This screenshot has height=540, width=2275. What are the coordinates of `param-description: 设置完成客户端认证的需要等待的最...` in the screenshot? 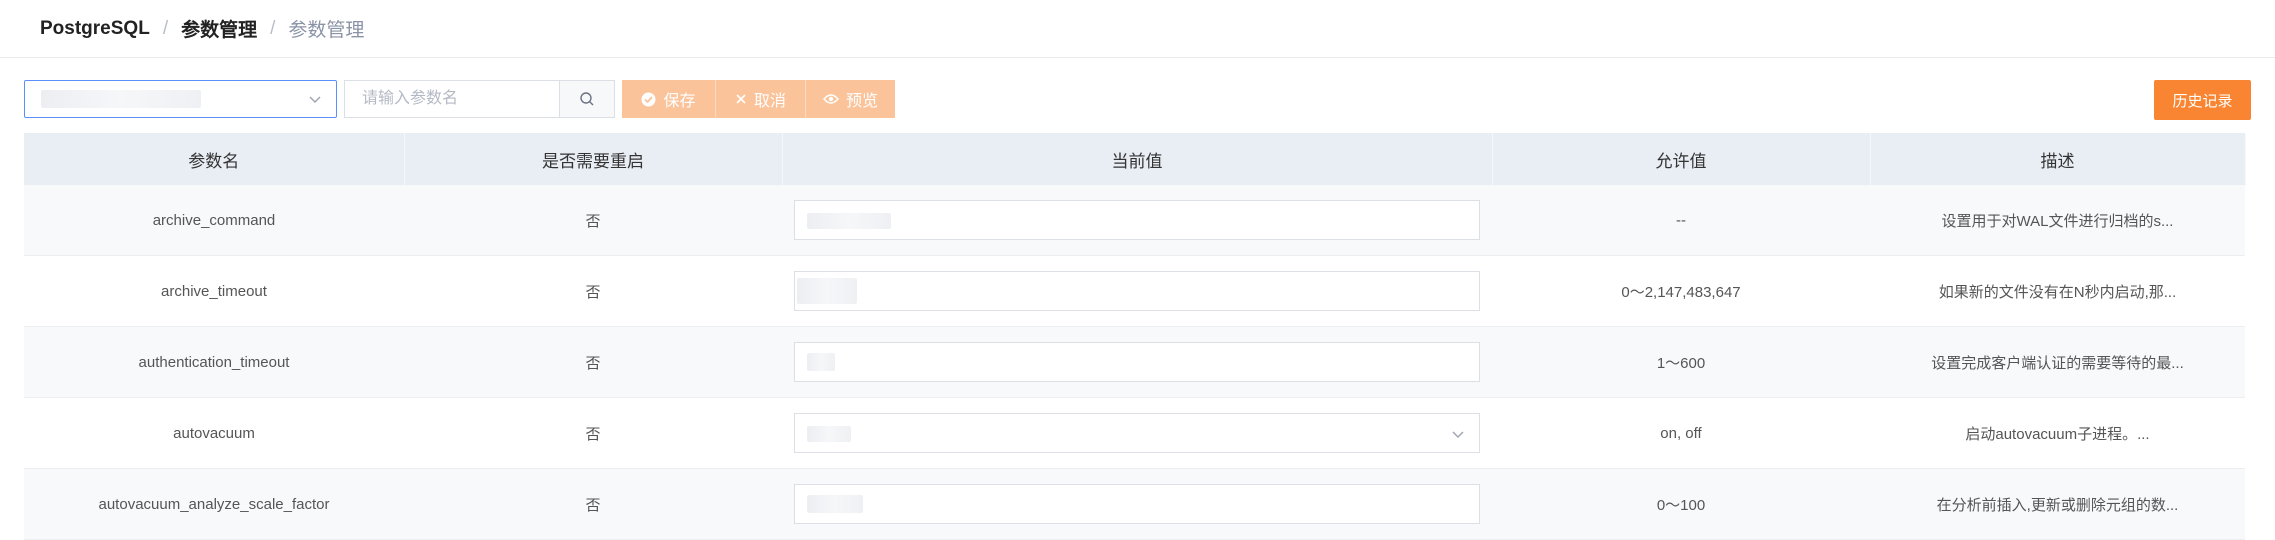 It's located at (2057, 362).